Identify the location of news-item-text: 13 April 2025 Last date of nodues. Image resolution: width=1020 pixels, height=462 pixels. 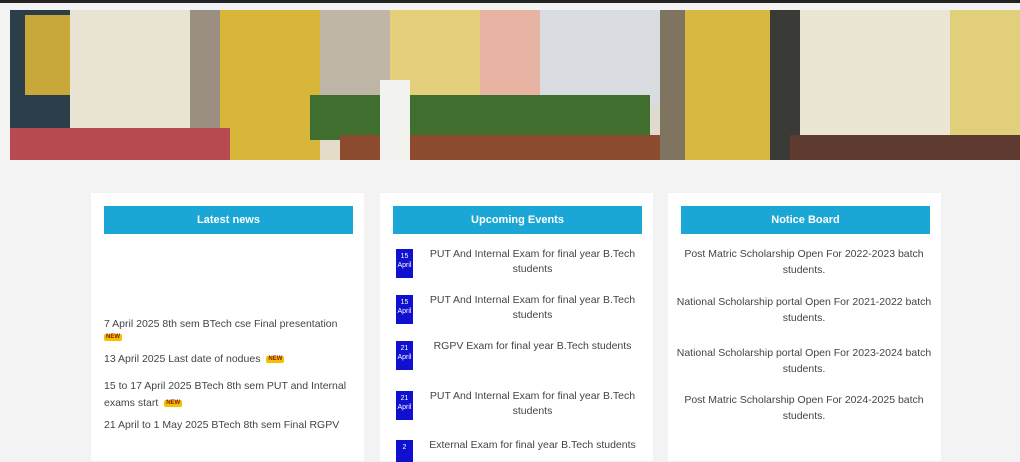
(182, 359).